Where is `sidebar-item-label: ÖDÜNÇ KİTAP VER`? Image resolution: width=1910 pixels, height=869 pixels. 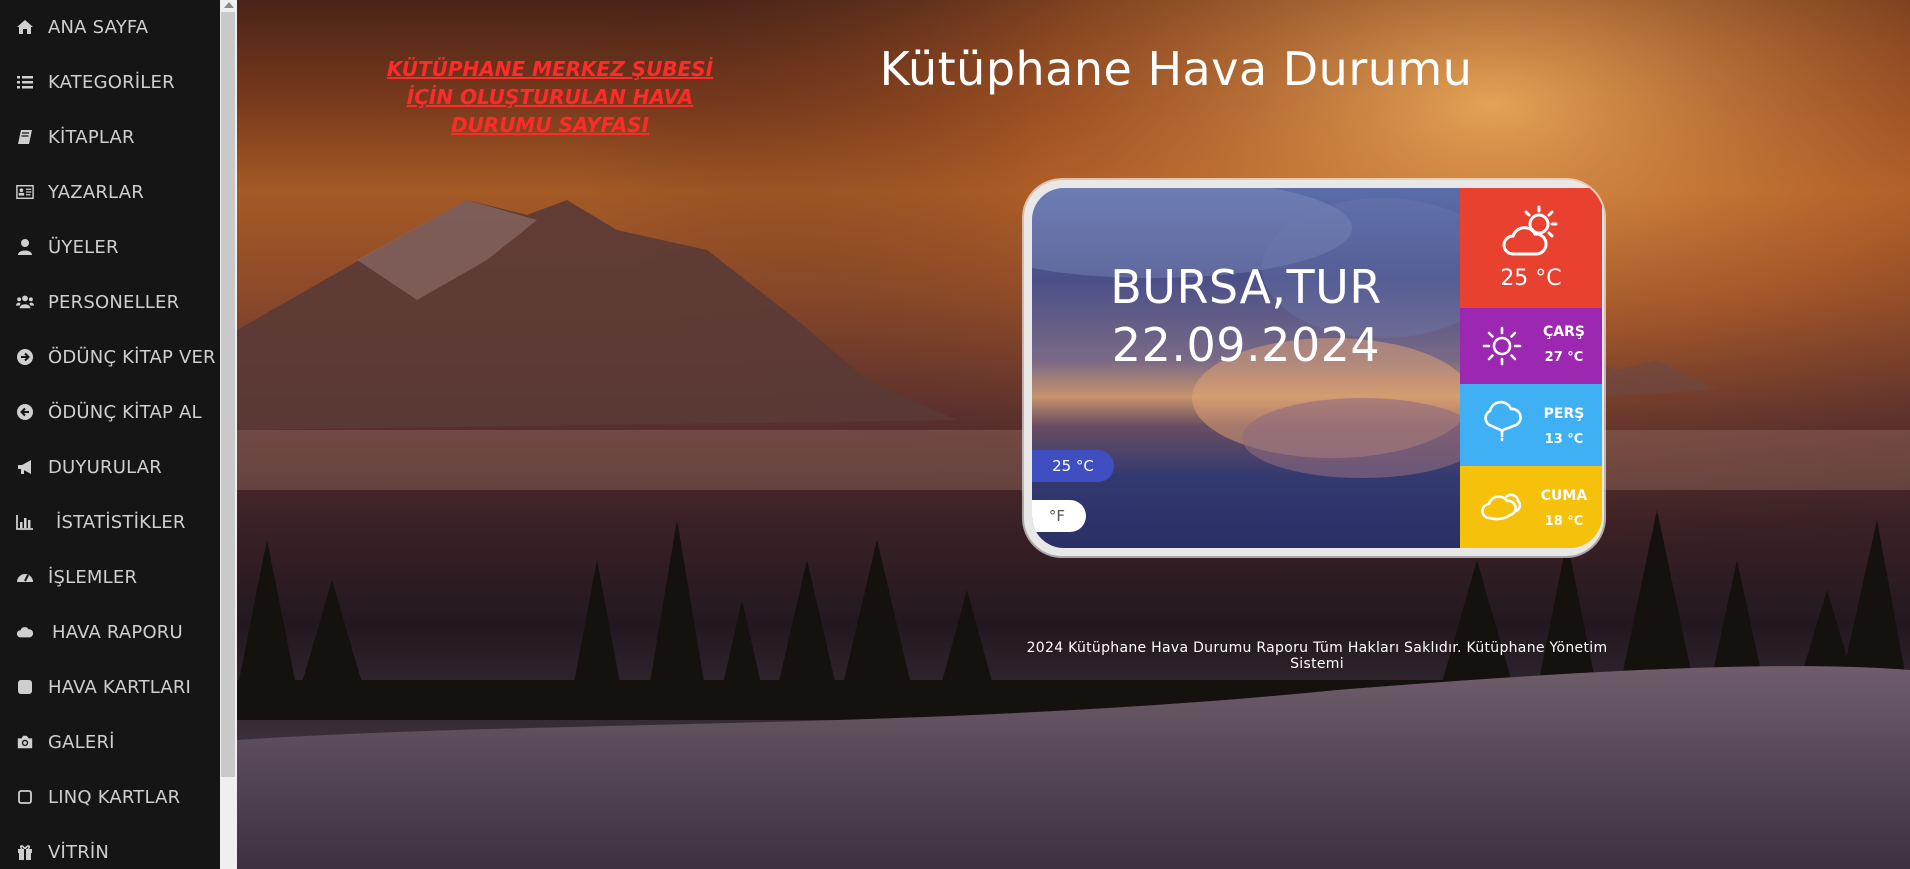
sidebar-item-label: ÖDÜNÇ KİTAP VER is located at coordinates (132, 357).